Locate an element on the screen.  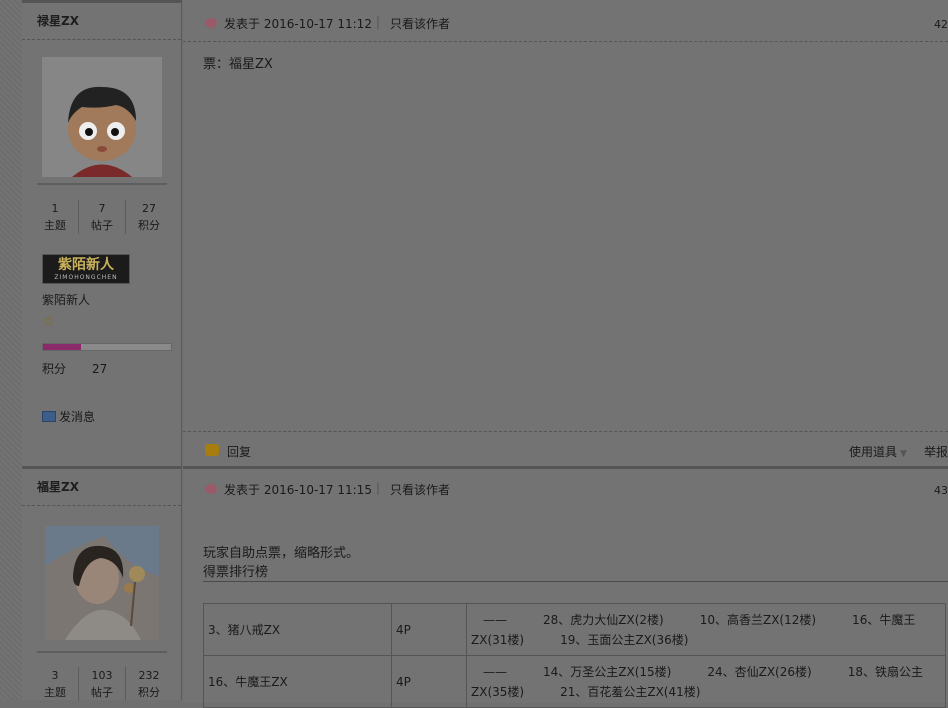
post-body-line: 玩家自助点票，缩略形式。 is located at coordinates (281, 553).